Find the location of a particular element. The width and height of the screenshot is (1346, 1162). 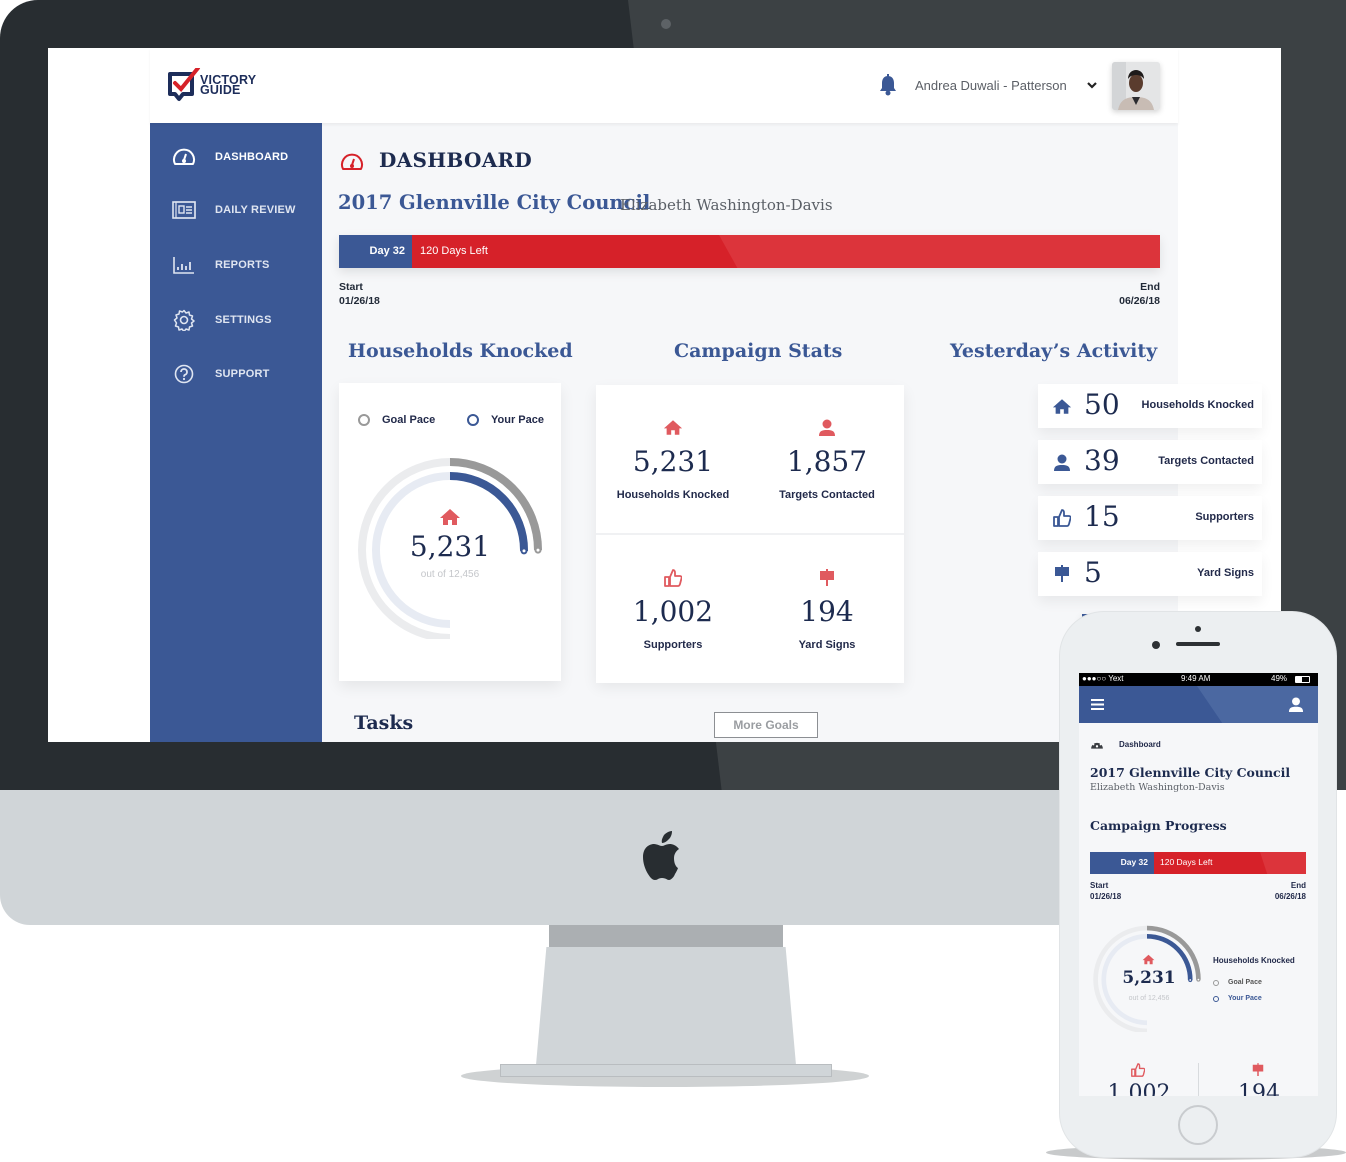

sidebar-item-reports: REPORTS is located at coordinates (236, 265).